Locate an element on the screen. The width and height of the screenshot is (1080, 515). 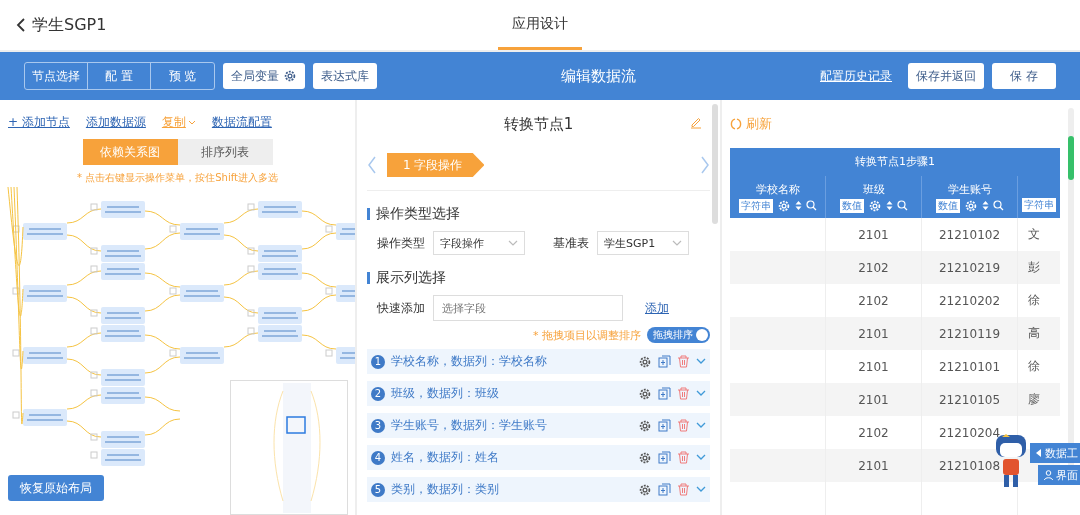
mode-tab: 预 览 is located at coordinates (182, 76).